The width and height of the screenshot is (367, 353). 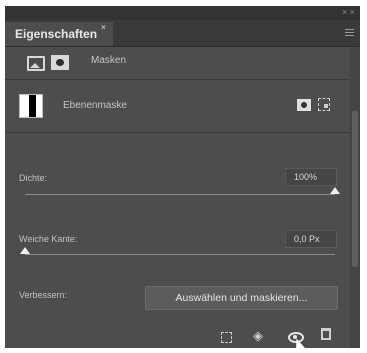 I want to click on scrollbar, so click(x=355, y=197).